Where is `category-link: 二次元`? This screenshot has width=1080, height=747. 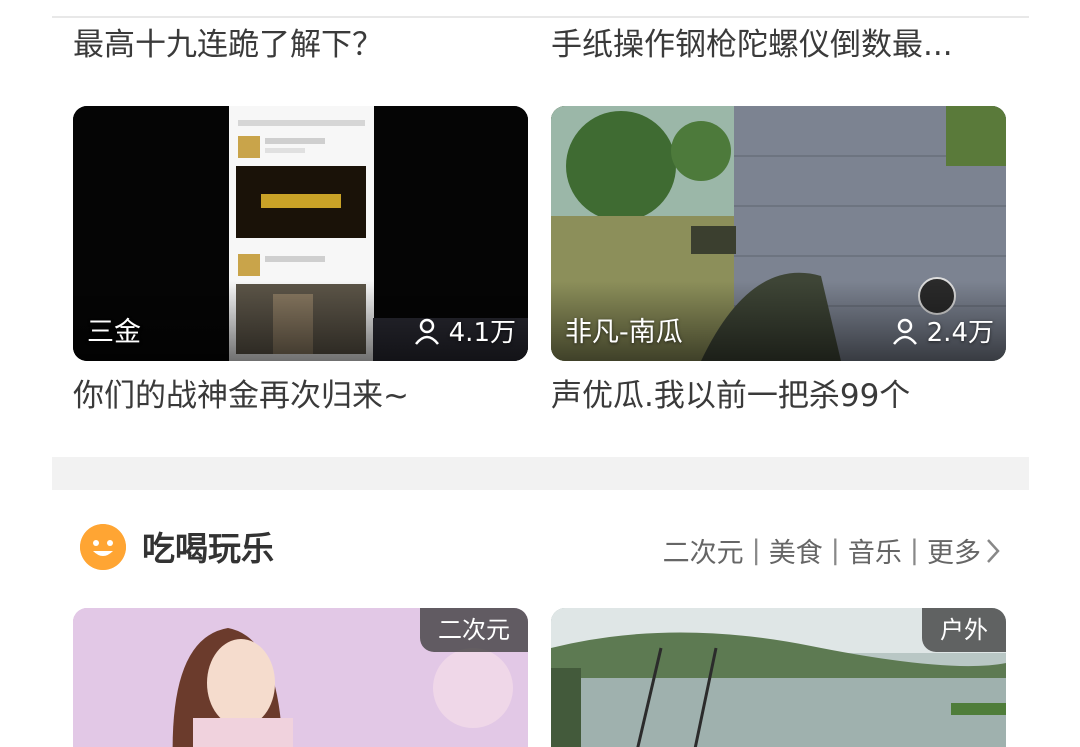
category-link: 二次元 is located at coordinates (703, 550).